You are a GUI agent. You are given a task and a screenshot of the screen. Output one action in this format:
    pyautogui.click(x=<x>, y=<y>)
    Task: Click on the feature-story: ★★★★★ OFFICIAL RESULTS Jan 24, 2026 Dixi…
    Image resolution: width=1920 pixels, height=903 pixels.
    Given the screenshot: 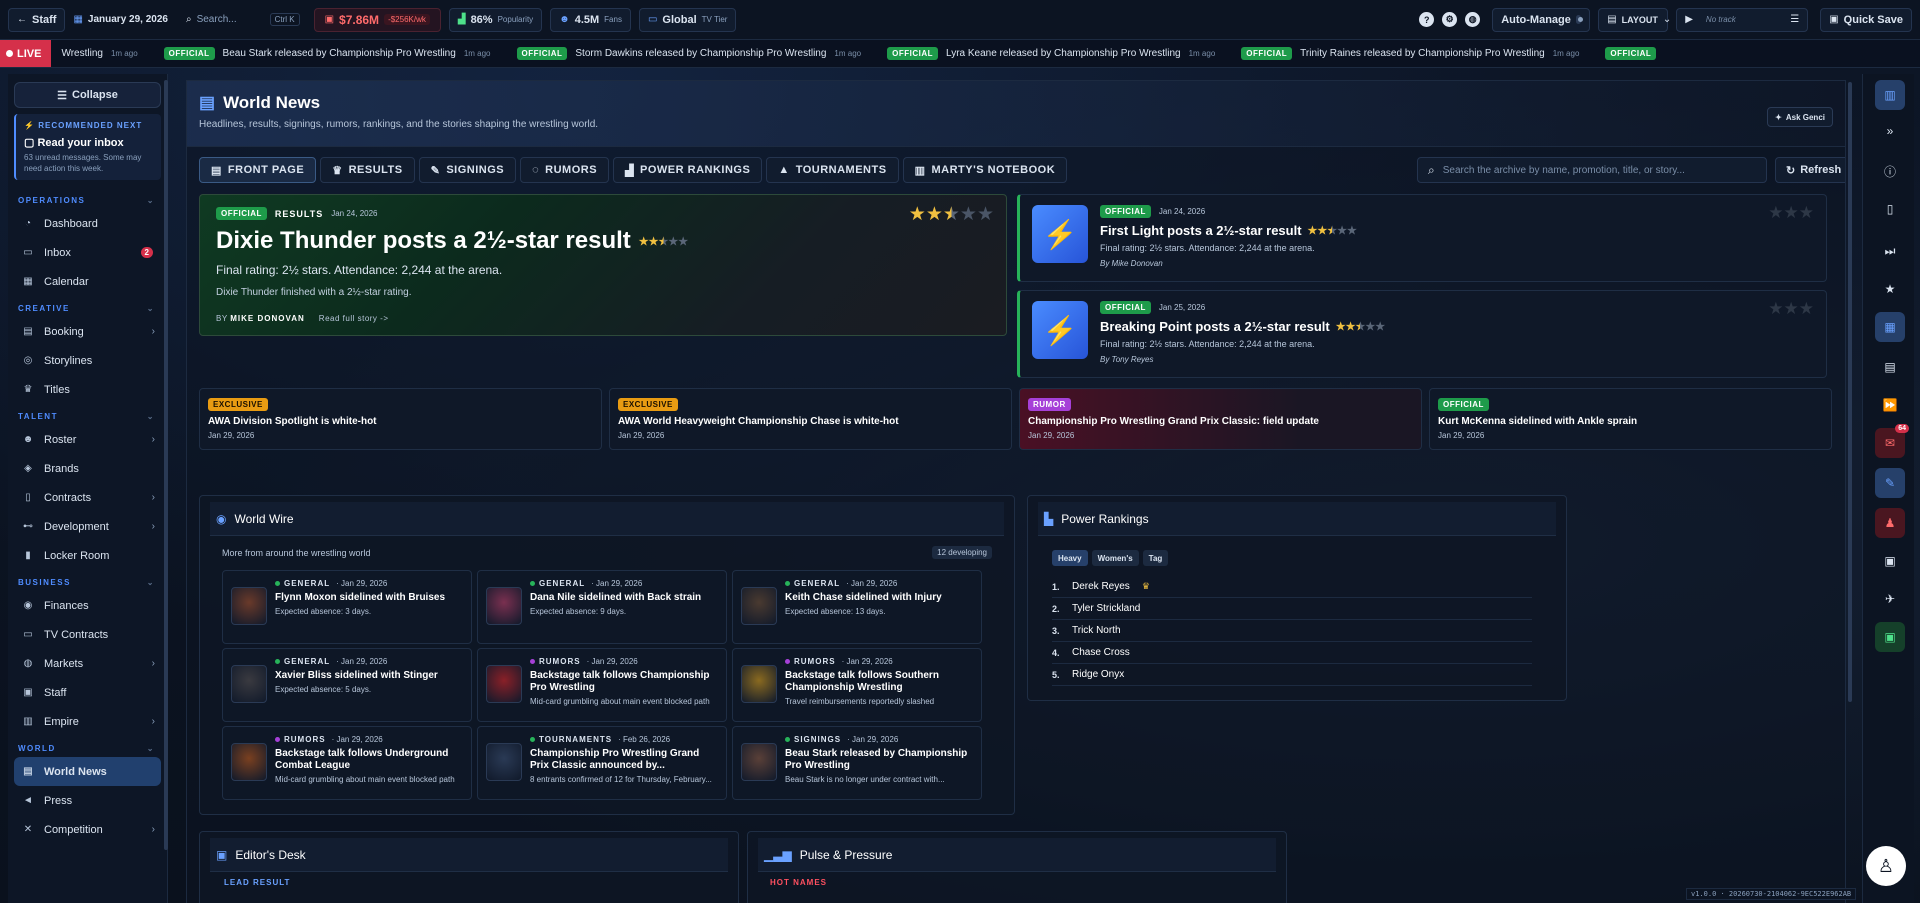 What is the action you would take?
    pyautogui.click(x=603, y=265)
    